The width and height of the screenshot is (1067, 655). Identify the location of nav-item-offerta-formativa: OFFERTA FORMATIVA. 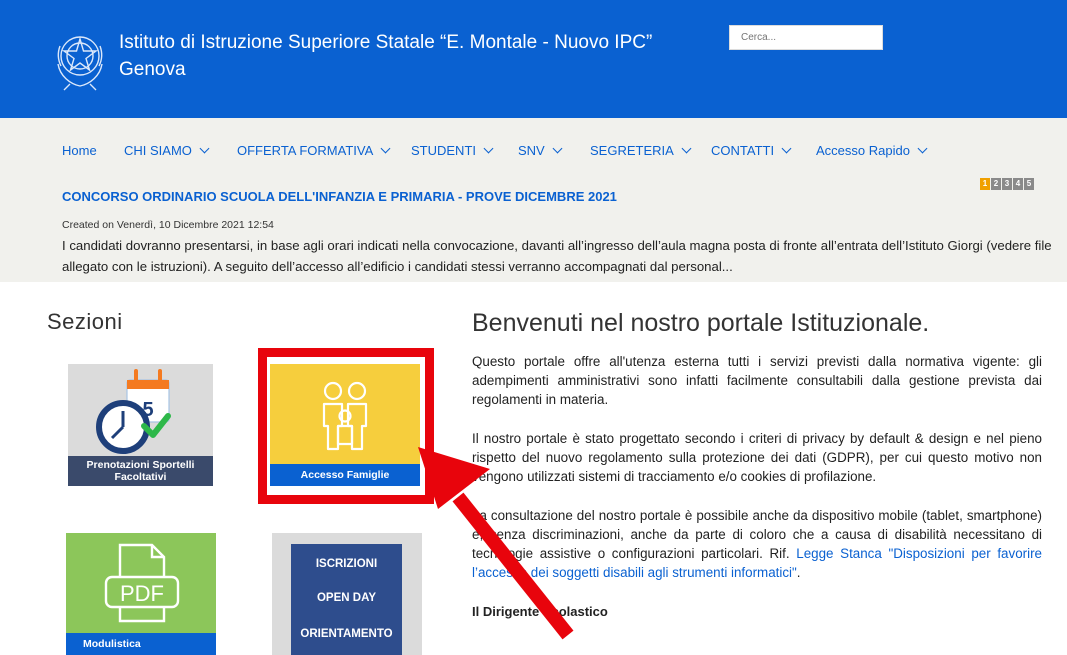
(314, 150).